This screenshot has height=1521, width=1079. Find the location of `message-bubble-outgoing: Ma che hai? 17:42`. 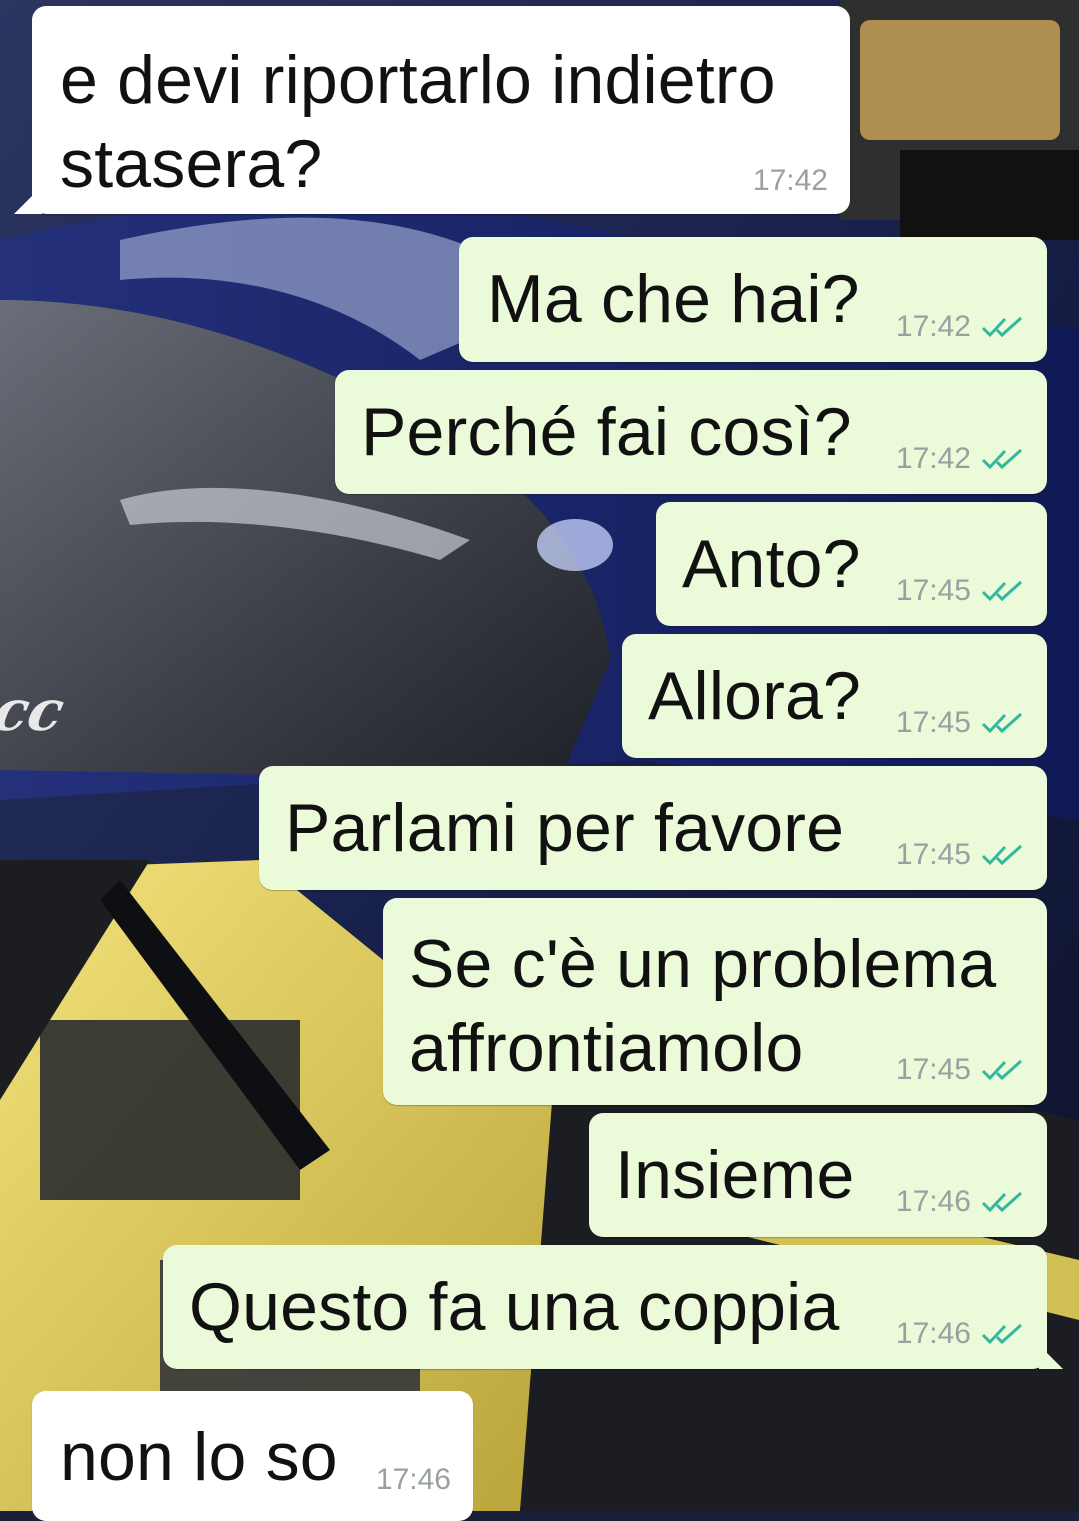

message-bubble-outgoing: Ma che hai? 17:42 is located at coordinates (753, 299).